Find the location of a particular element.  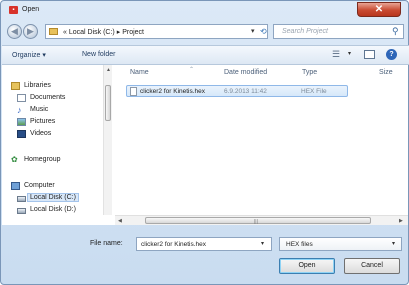

search-icon: ⚲ is located at coordinates (395, 31).